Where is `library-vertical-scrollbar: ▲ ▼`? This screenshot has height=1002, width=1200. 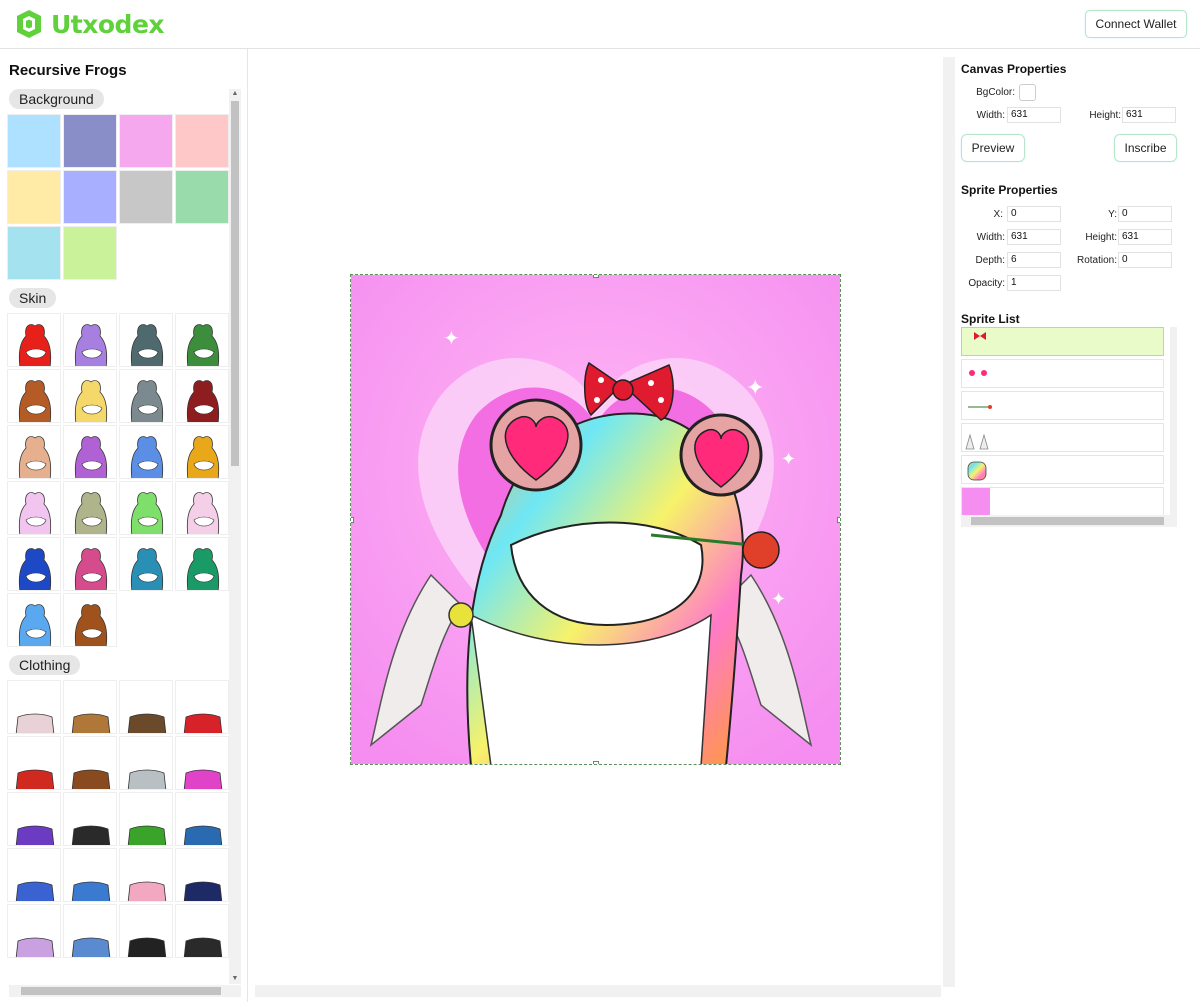
library-vertical-scrollbar: ▲ ▼ is located at coordinates (235, 536).